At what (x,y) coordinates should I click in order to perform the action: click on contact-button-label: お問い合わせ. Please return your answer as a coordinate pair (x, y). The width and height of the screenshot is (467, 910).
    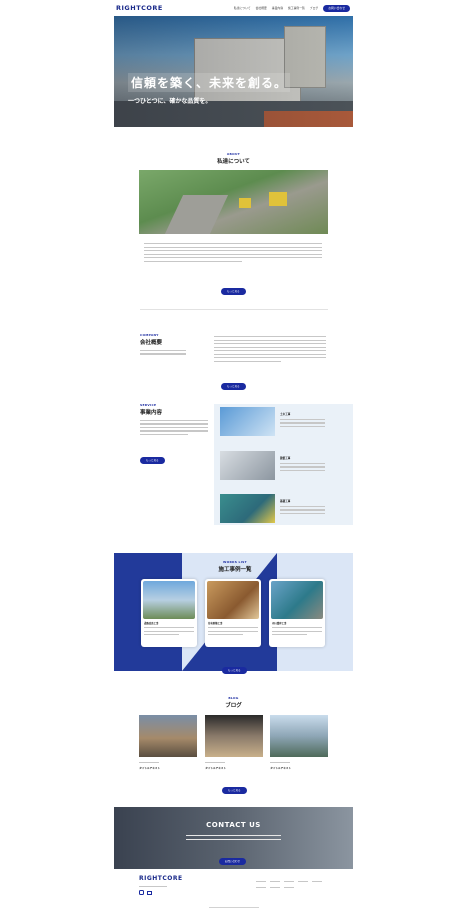
    Looking at the image, I should click on (233, 861).